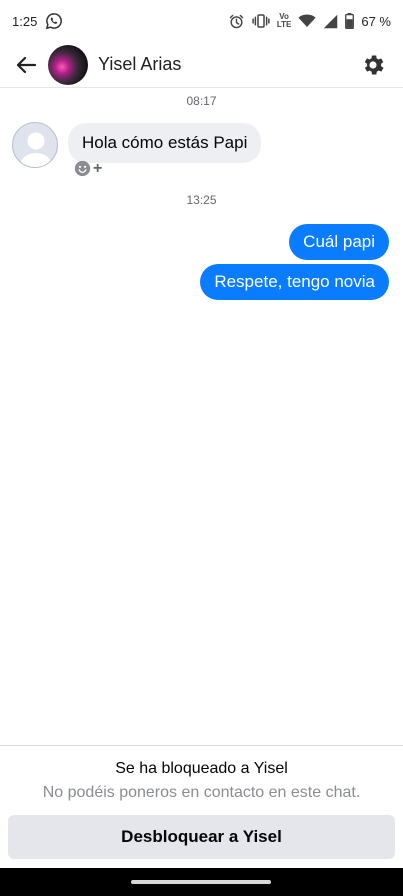 The image size is (403, 896). I want to click on timestamp: 13:25, so click(201, 200).